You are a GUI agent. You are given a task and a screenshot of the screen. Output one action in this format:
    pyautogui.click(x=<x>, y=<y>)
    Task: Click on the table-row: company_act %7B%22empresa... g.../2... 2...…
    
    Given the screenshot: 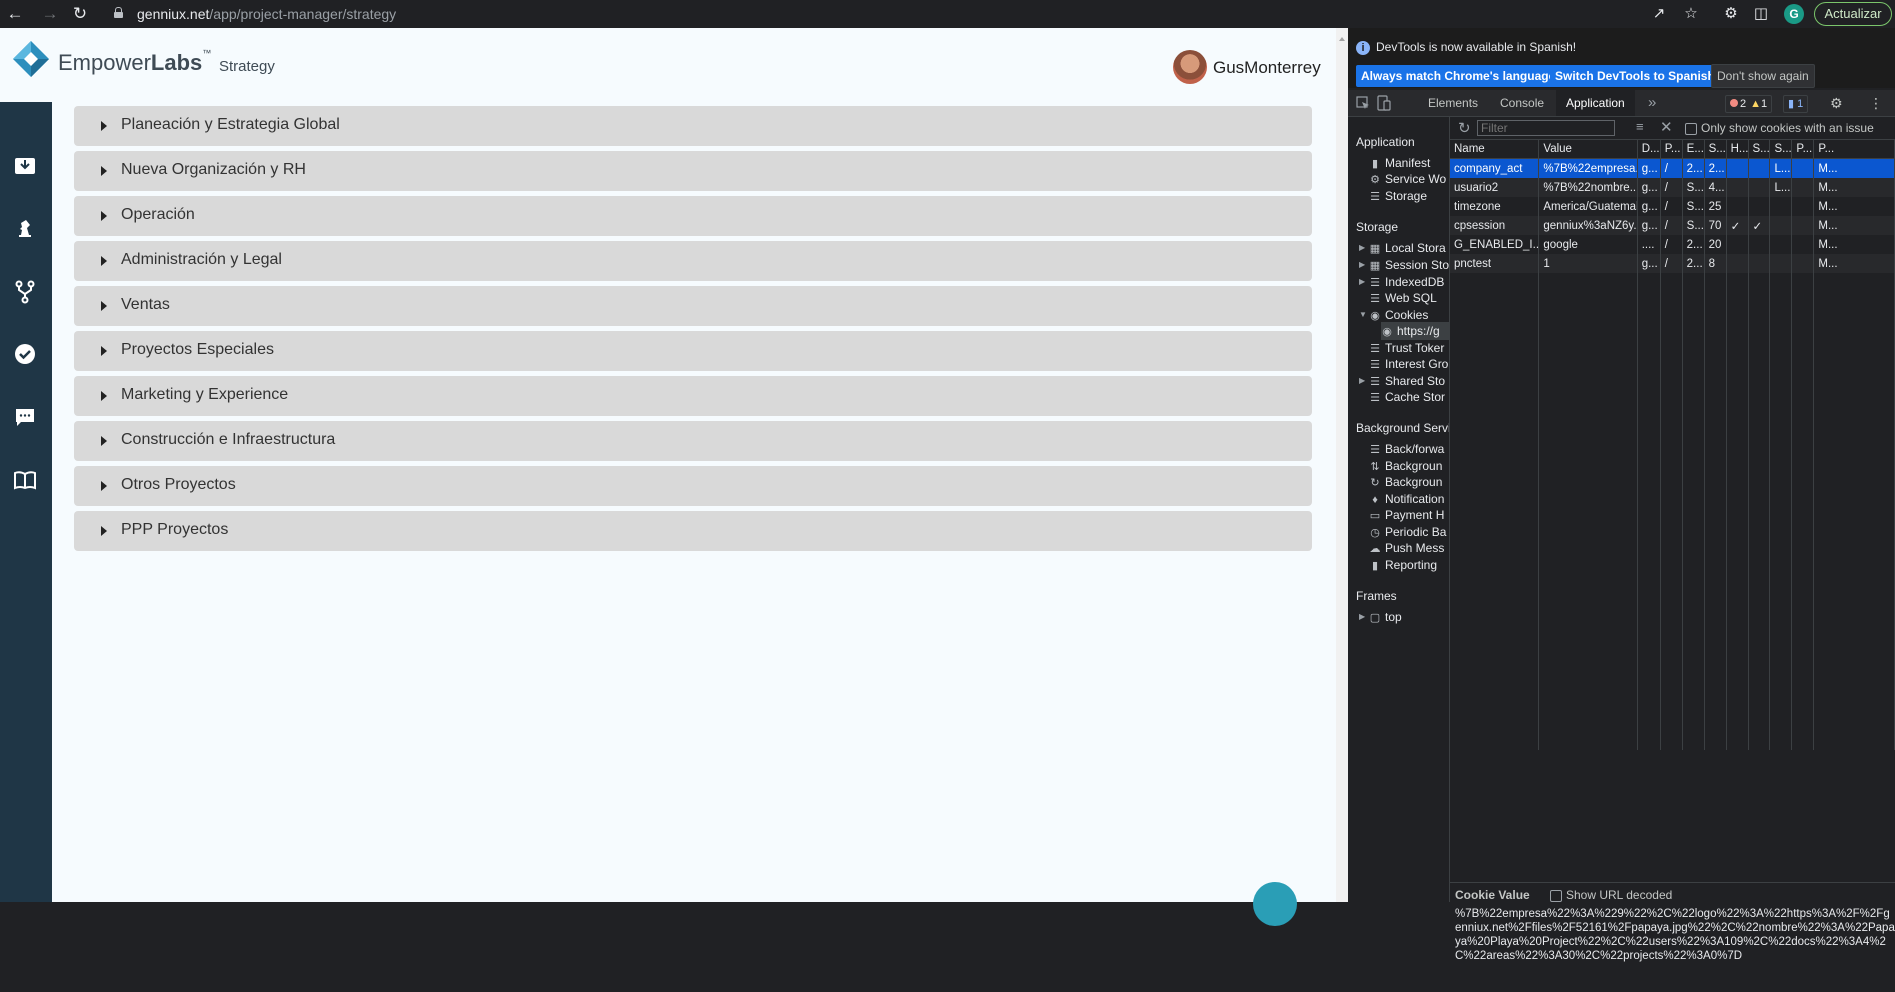 What is the action you would take?
    pyautogui.click(x=1672, y=168)
    